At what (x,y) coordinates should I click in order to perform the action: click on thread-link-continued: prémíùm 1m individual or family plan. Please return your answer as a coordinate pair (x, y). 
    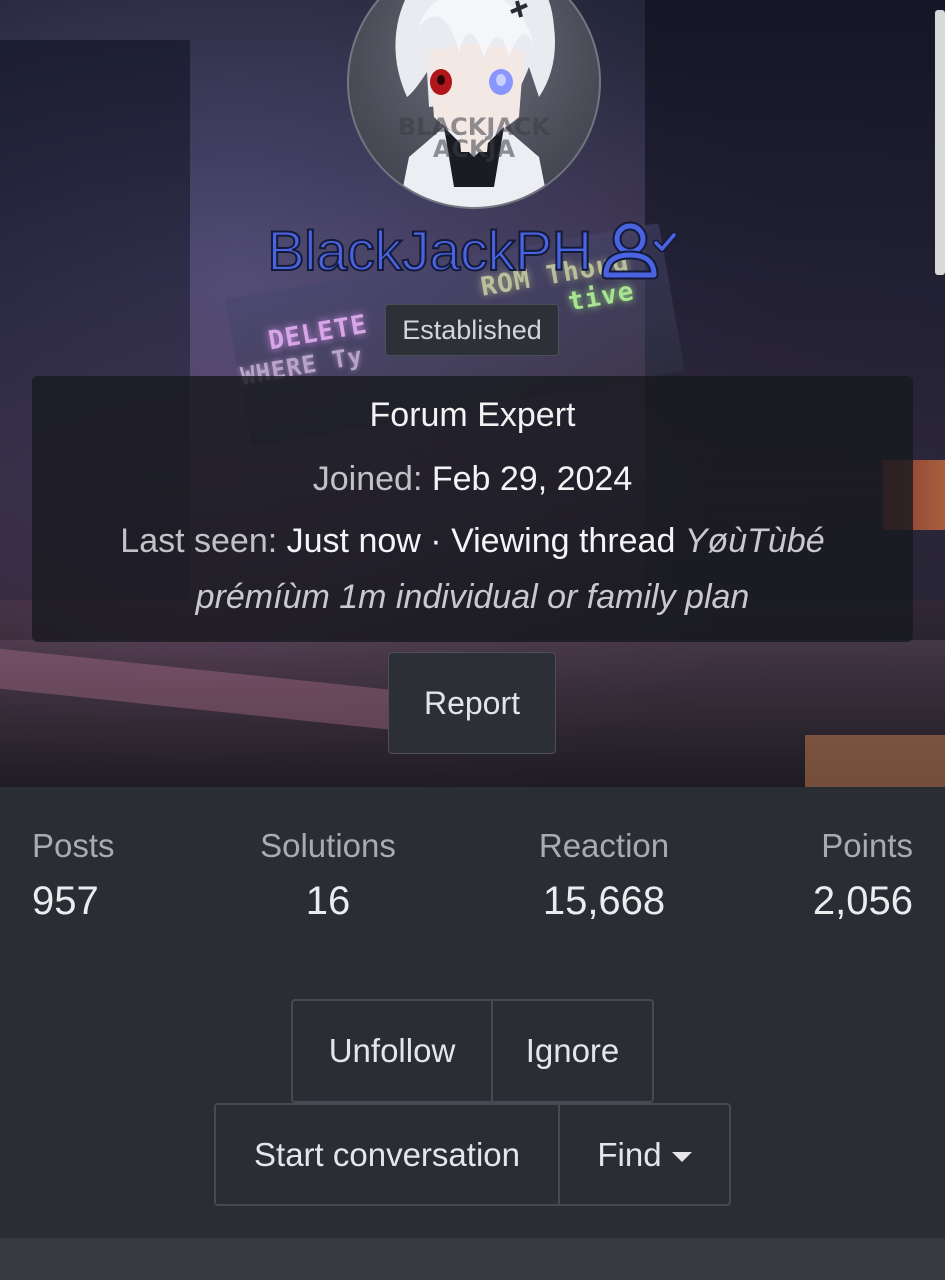
    Looking at the image, I should click on (472, 597).